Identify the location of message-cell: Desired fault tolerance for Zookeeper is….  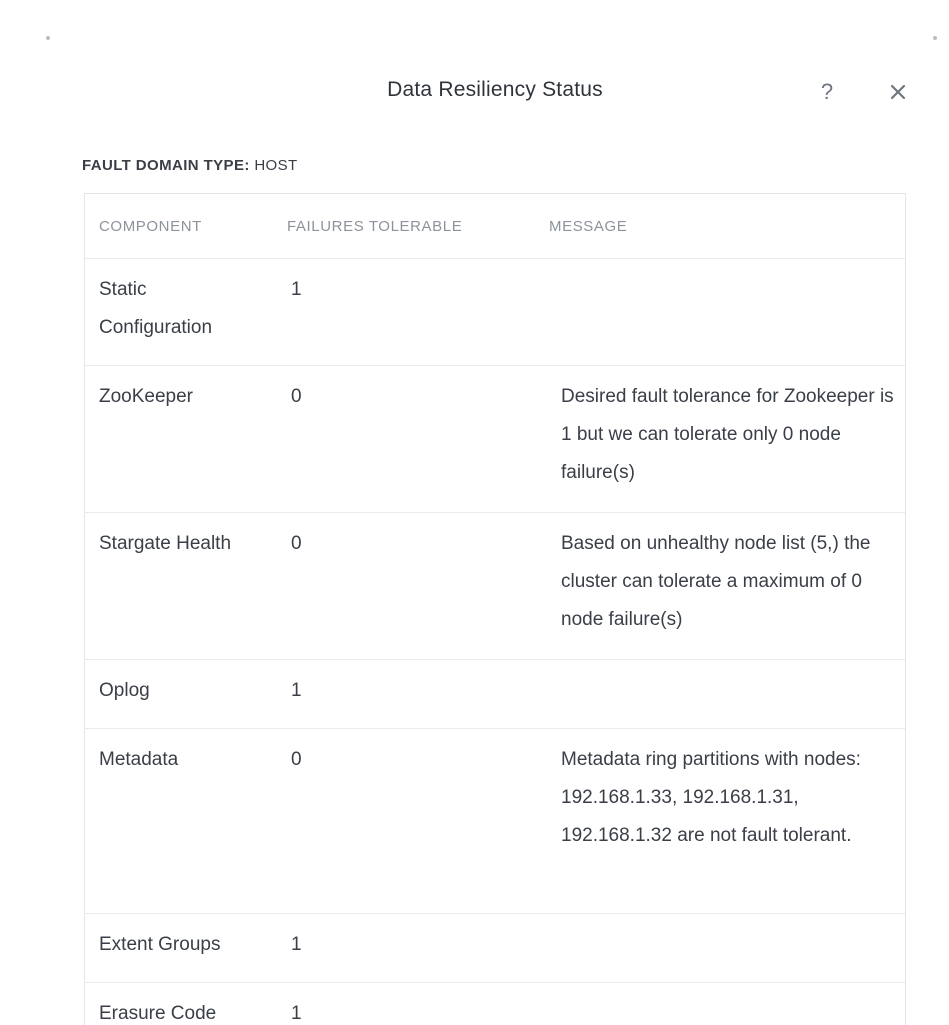
(720, 439).